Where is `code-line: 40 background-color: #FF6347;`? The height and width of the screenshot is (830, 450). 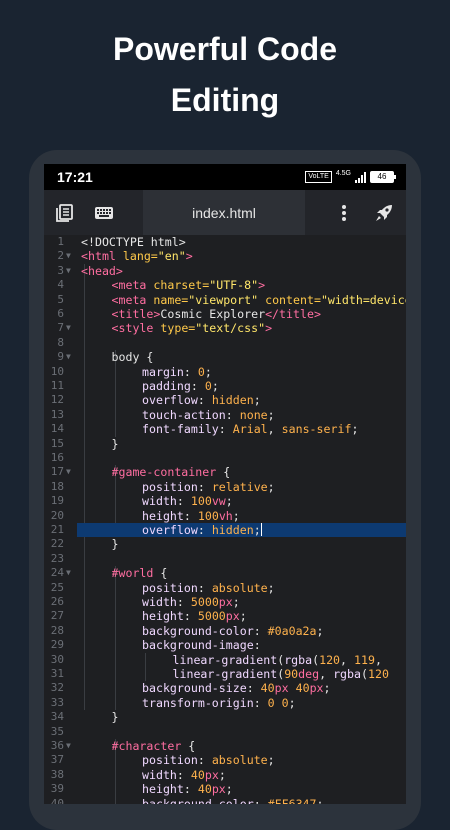
code-line: 40 background-color: #FF6347; is located at coordinates (225, 800).